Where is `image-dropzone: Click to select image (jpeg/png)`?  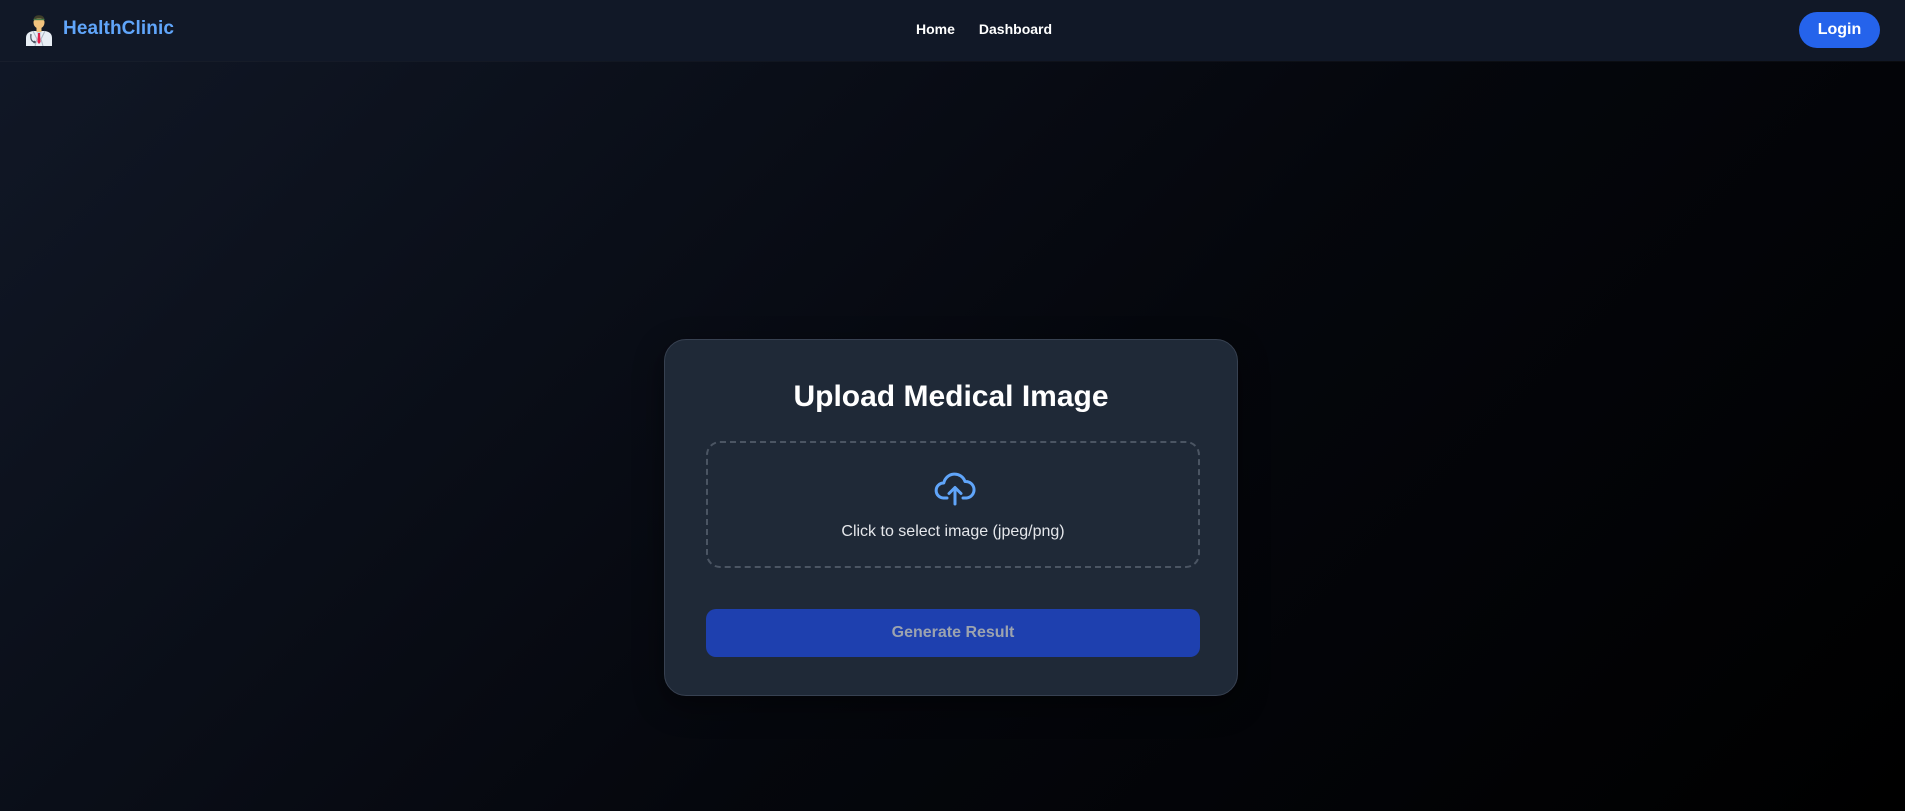 image-dropzone: Click to select image (jpeg/png) is located at coordinates (953, 504).